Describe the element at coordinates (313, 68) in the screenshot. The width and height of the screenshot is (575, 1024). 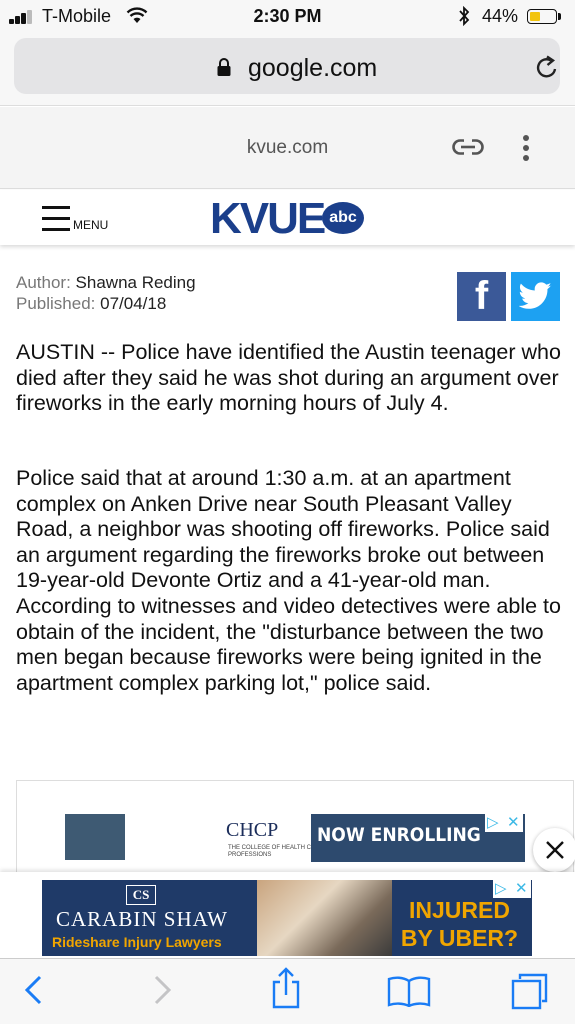
I see `url-text: google.com` at that location.